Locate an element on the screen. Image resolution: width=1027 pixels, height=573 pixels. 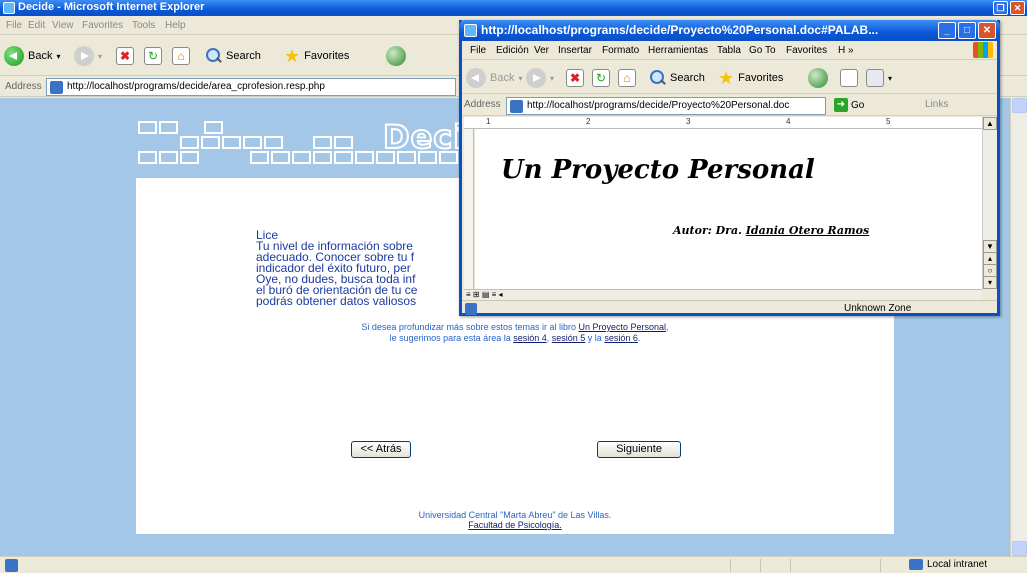
session-4-link: sesión 4 is located at coordinates (530, 338).